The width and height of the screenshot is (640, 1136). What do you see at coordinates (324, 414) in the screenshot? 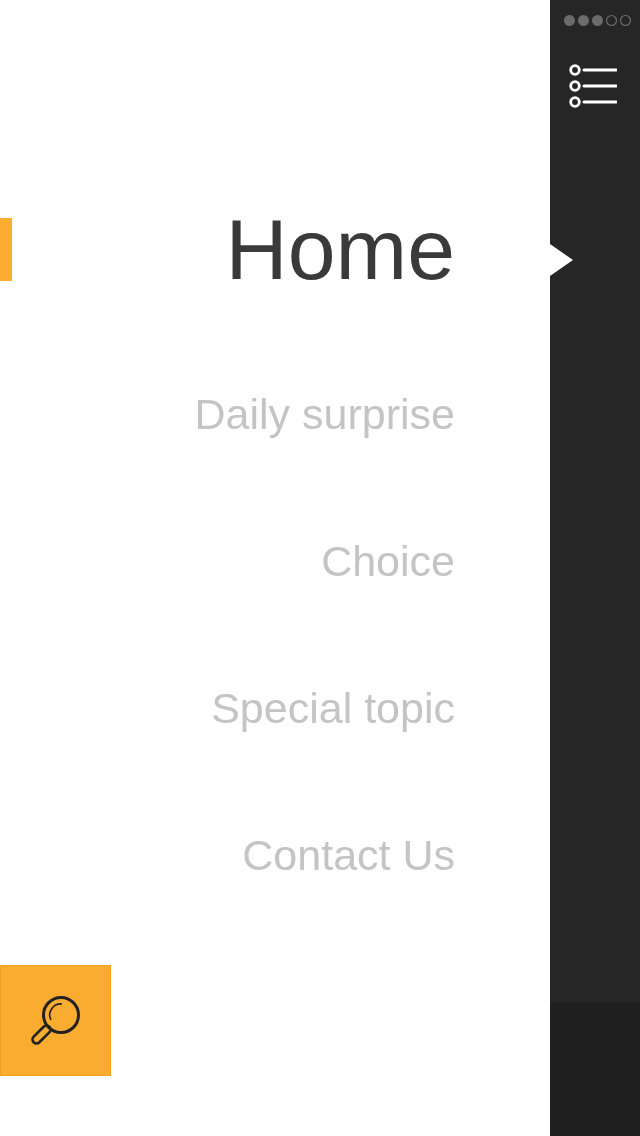
I see `menu-item: Daily surprise` at bounding box center [324, 414].